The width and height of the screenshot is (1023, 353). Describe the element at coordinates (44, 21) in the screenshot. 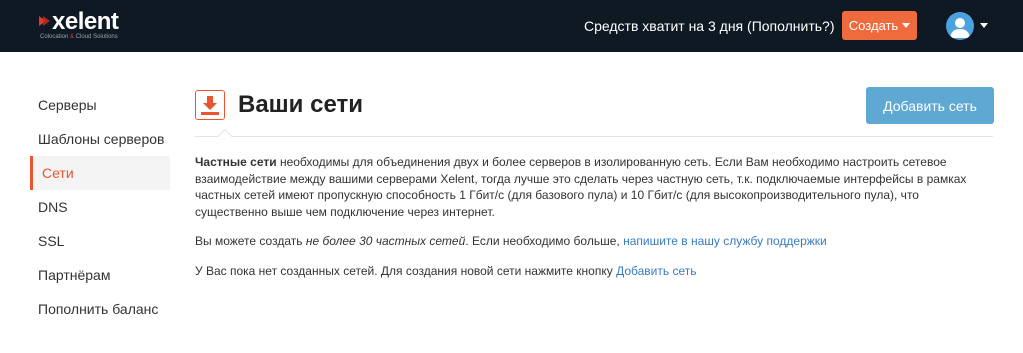

I see `logo-mark-icon` at that location.